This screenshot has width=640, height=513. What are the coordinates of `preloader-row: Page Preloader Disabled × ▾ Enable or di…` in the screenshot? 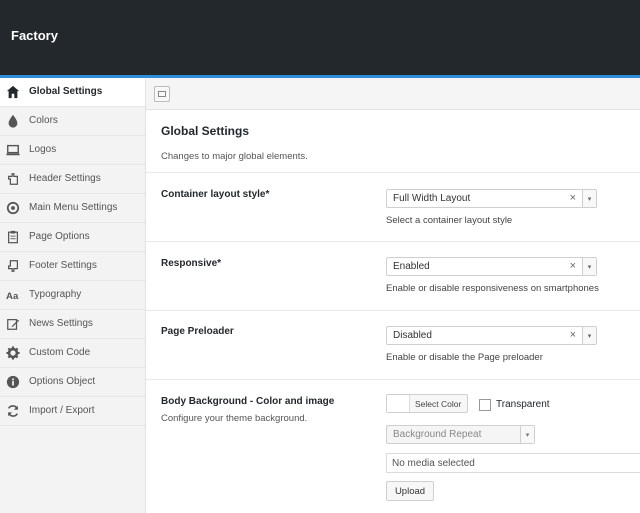 It's located at (393, 344).